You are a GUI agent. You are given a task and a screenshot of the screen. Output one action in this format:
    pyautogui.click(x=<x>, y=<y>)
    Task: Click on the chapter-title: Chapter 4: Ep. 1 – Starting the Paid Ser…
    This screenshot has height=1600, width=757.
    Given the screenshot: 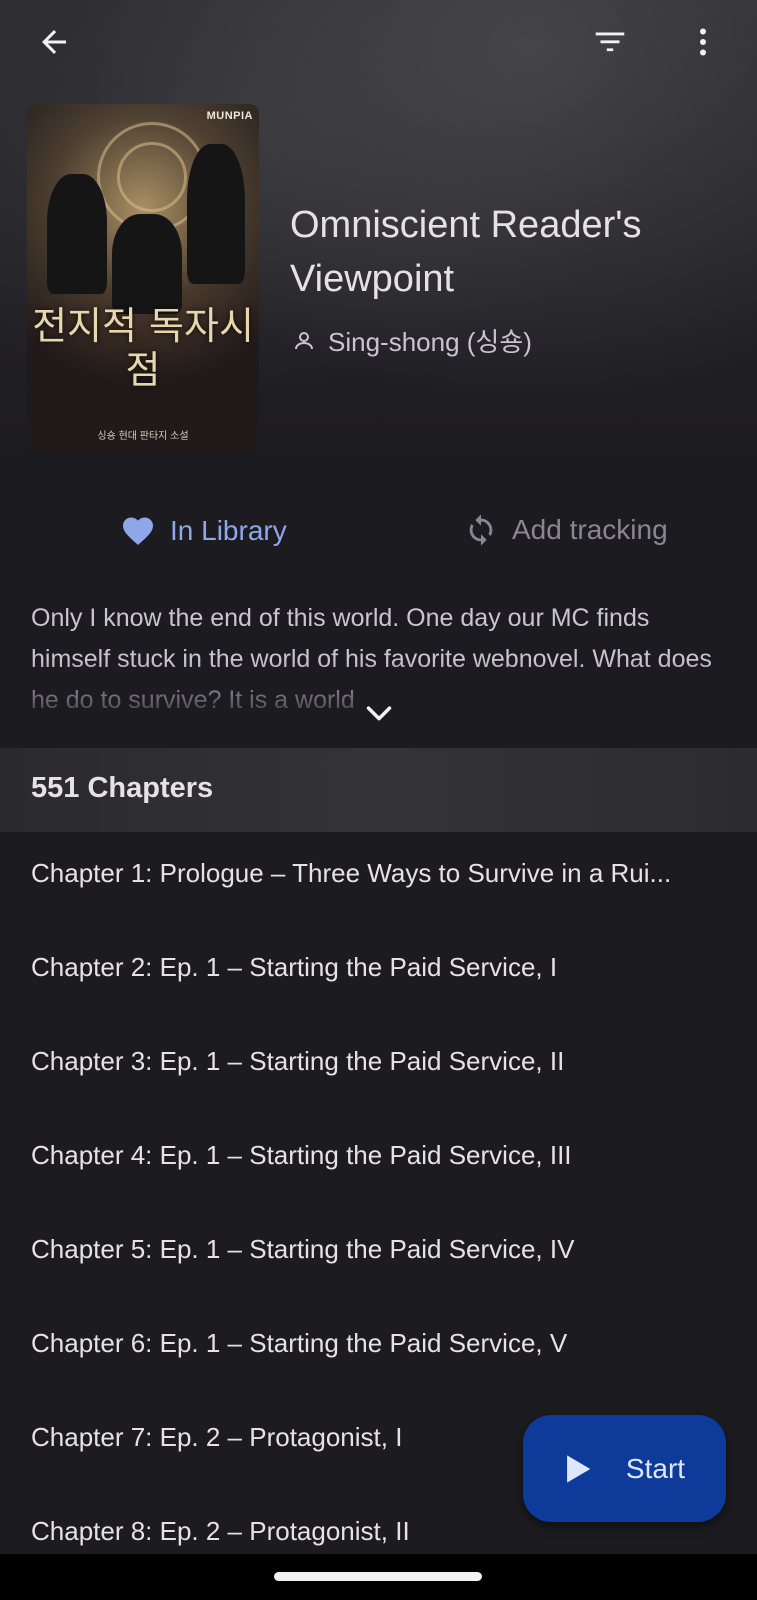 What is the action you would take?
    pyautogui.click(x=301, y=1155)
    